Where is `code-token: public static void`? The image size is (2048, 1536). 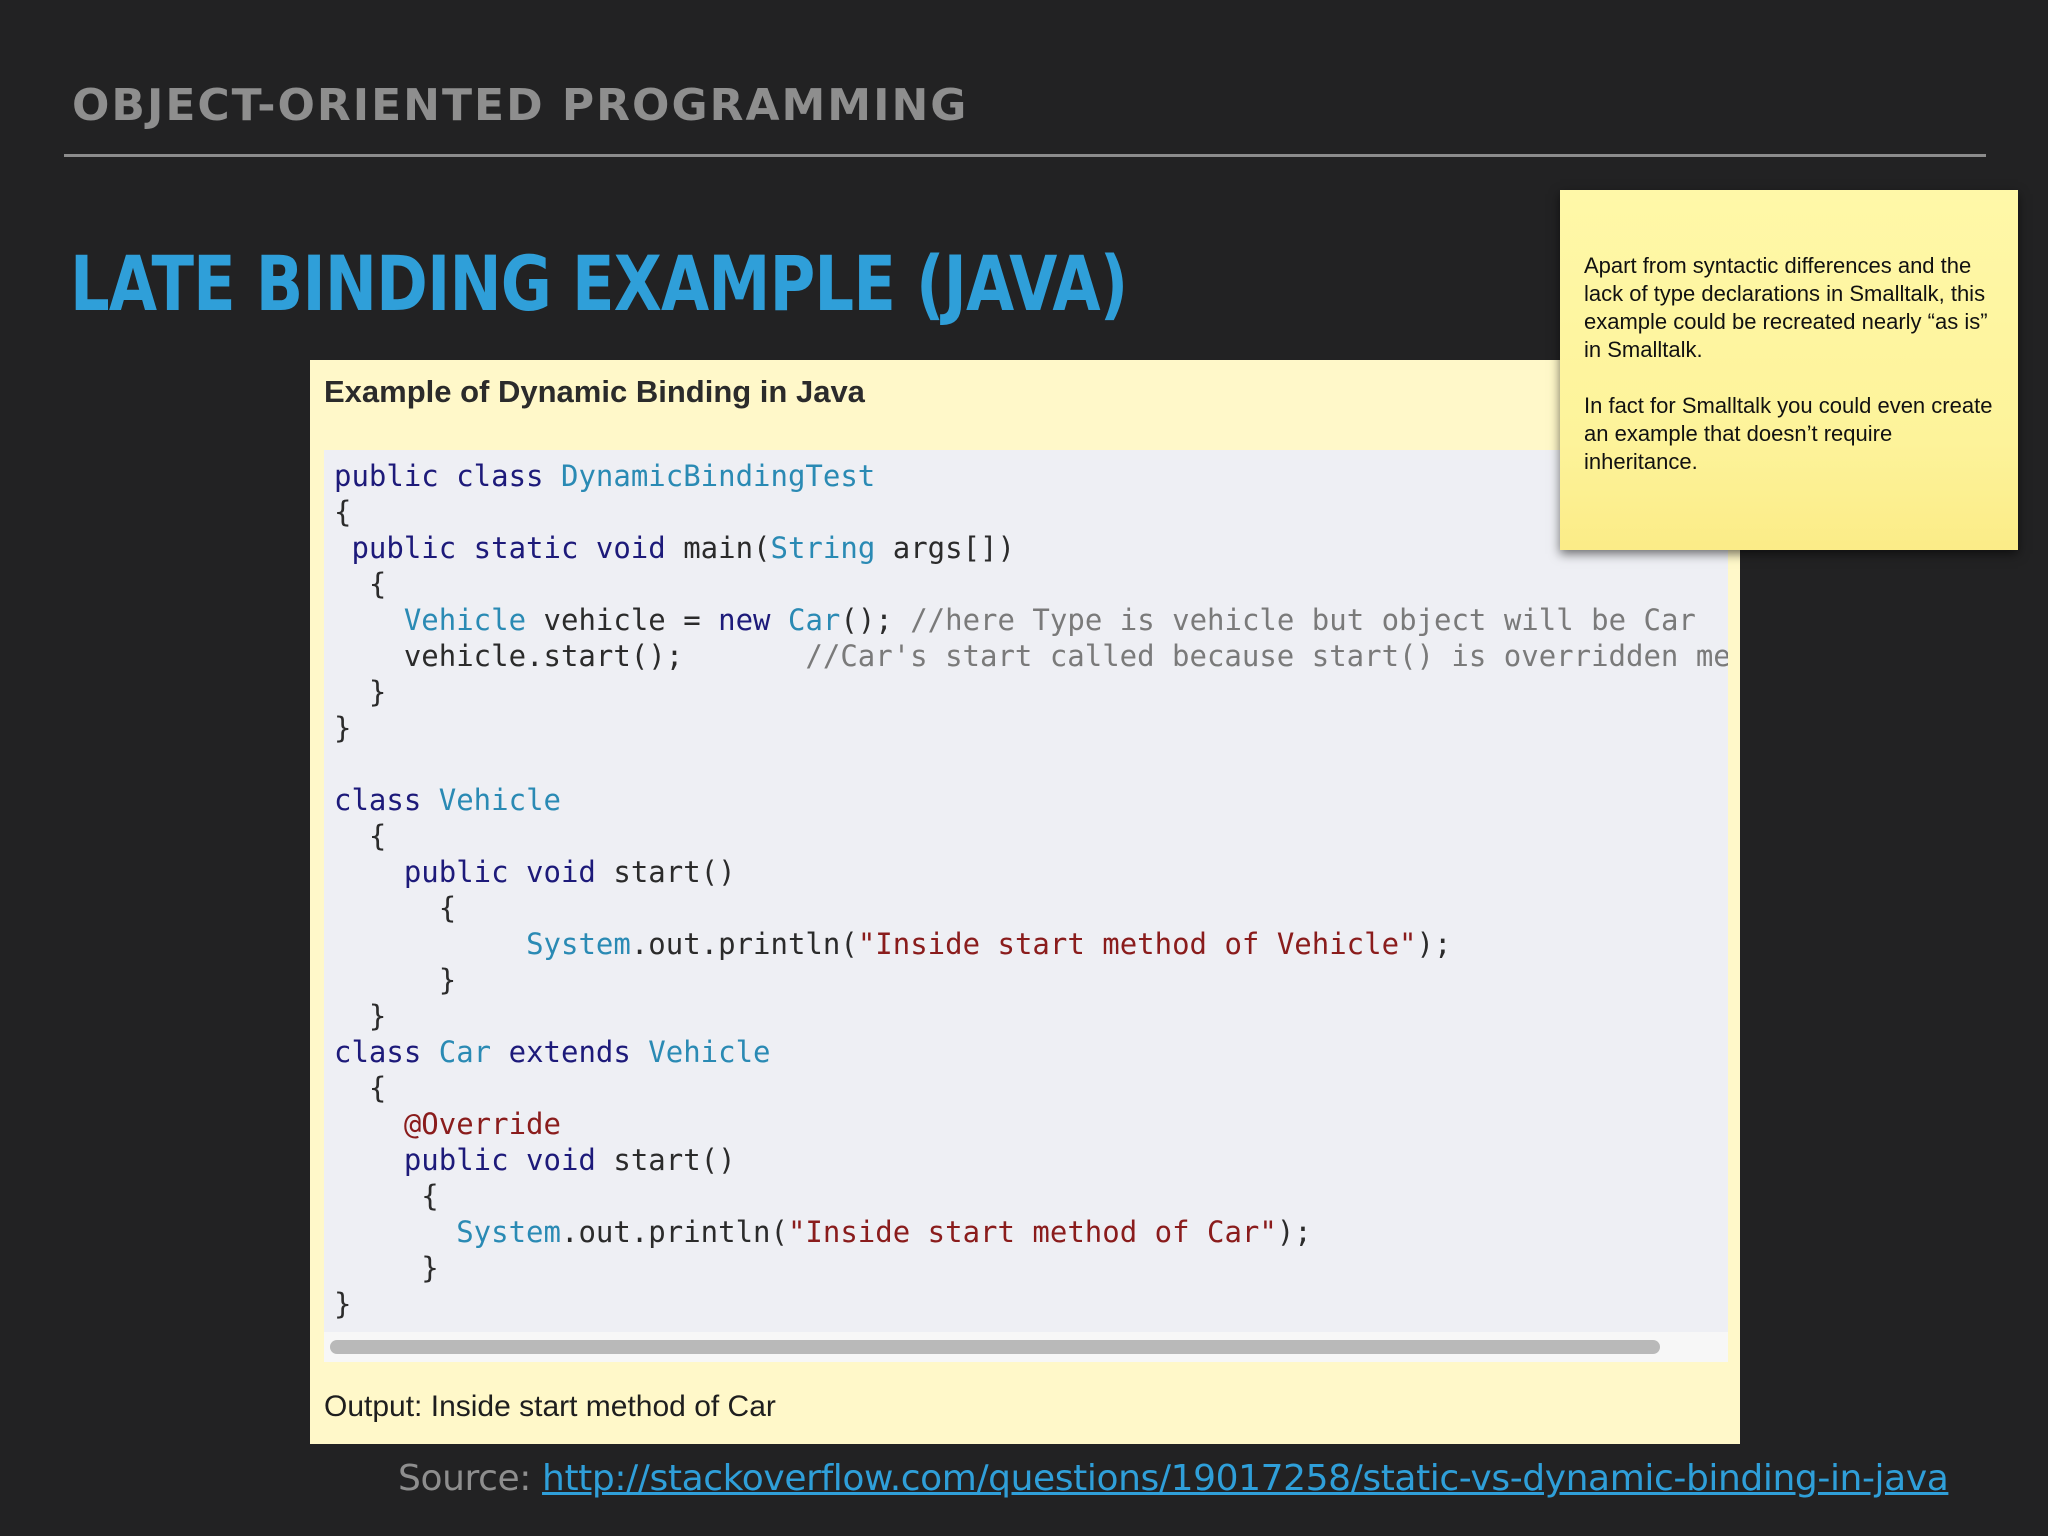 code-token: public static void is located at coordinates (509, 548).